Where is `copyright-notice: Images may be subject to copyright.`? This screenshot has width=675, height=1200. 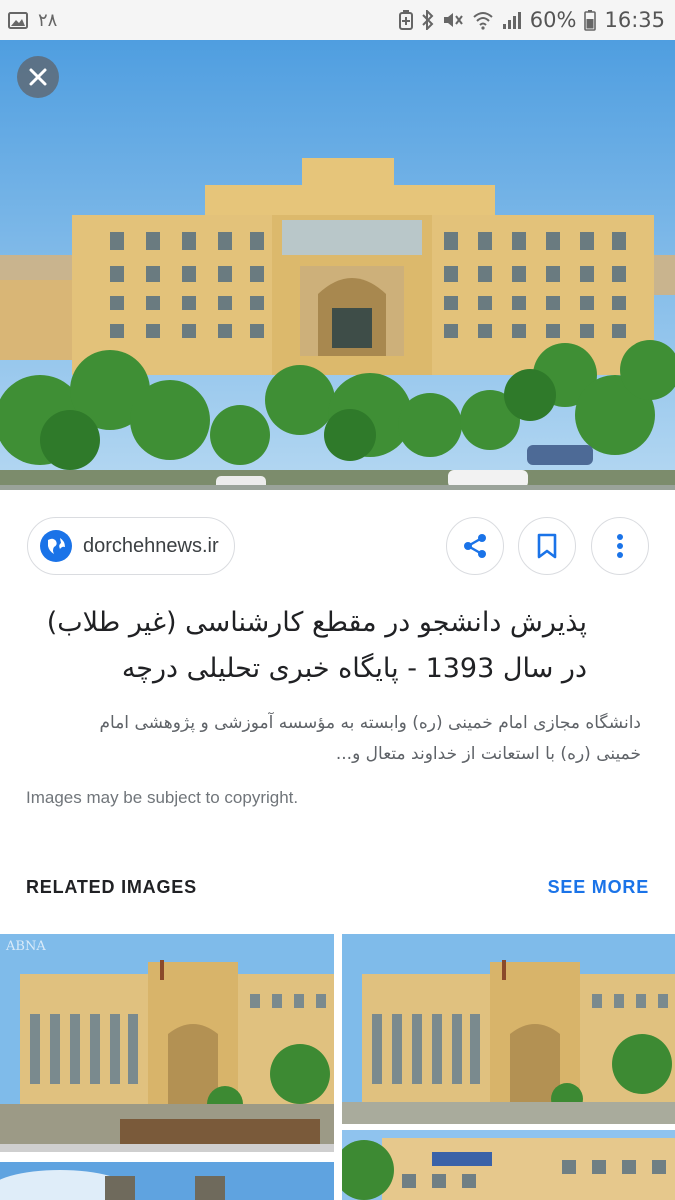 copyright-notice: Images may be subject to copyright. is located at coordinates (162, 797).